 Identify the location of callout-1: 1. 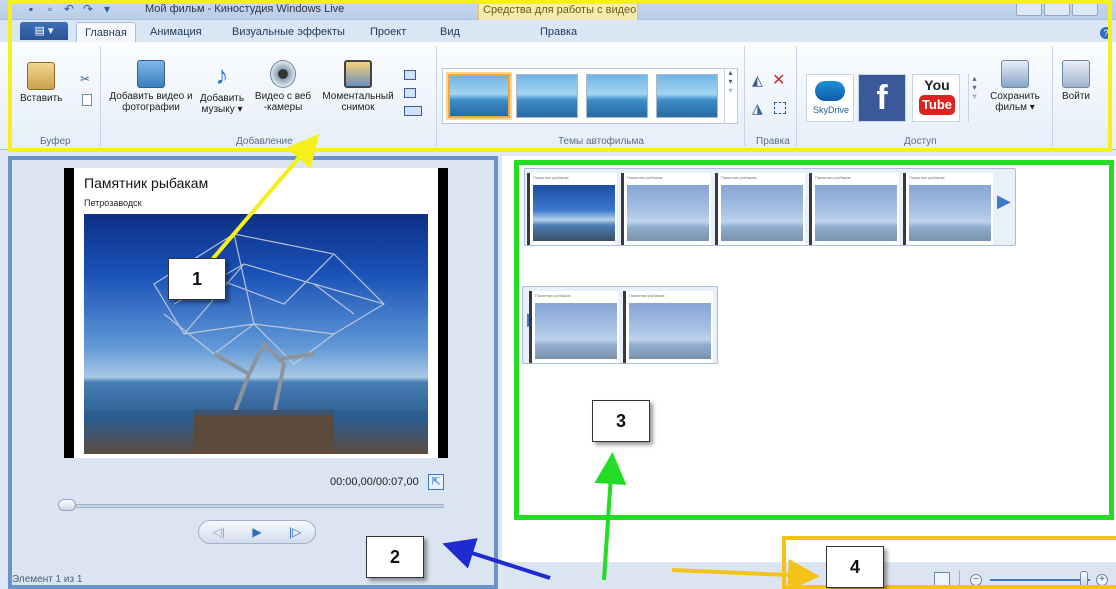
(197, 279).